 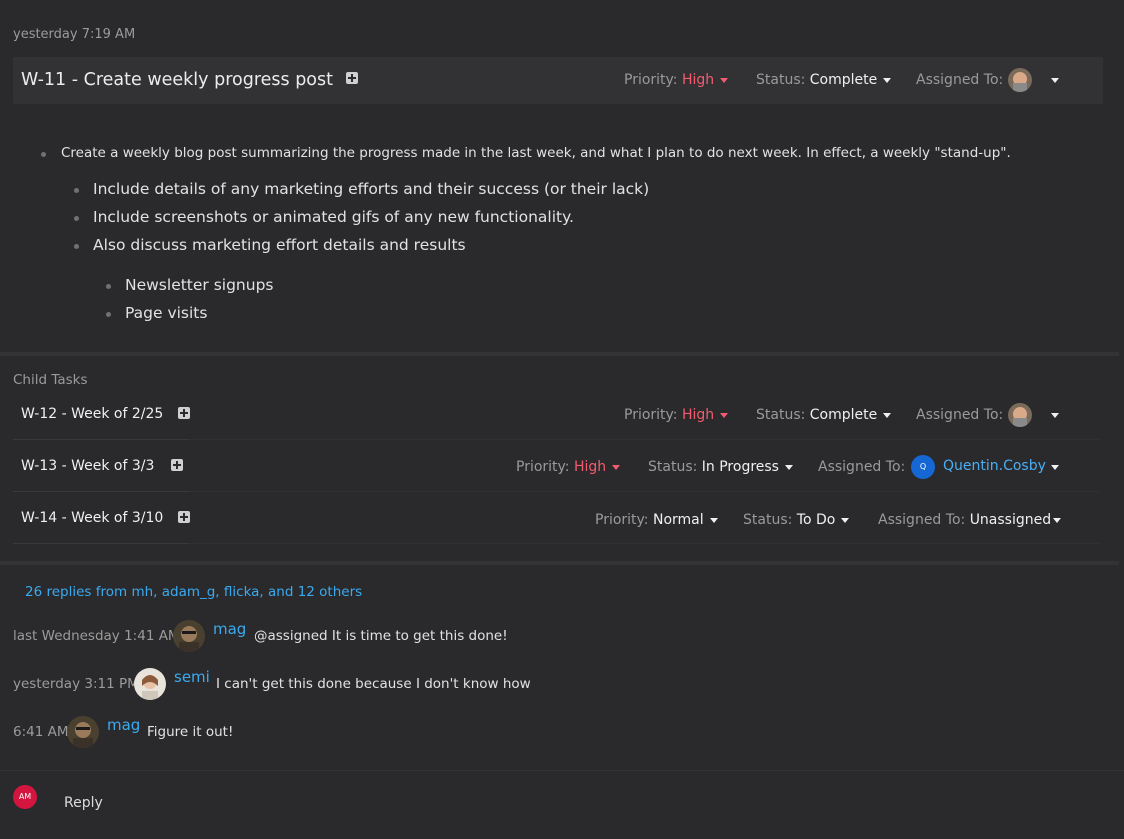 I want to click on list-item: Page visits, so click(x=156, y=313).